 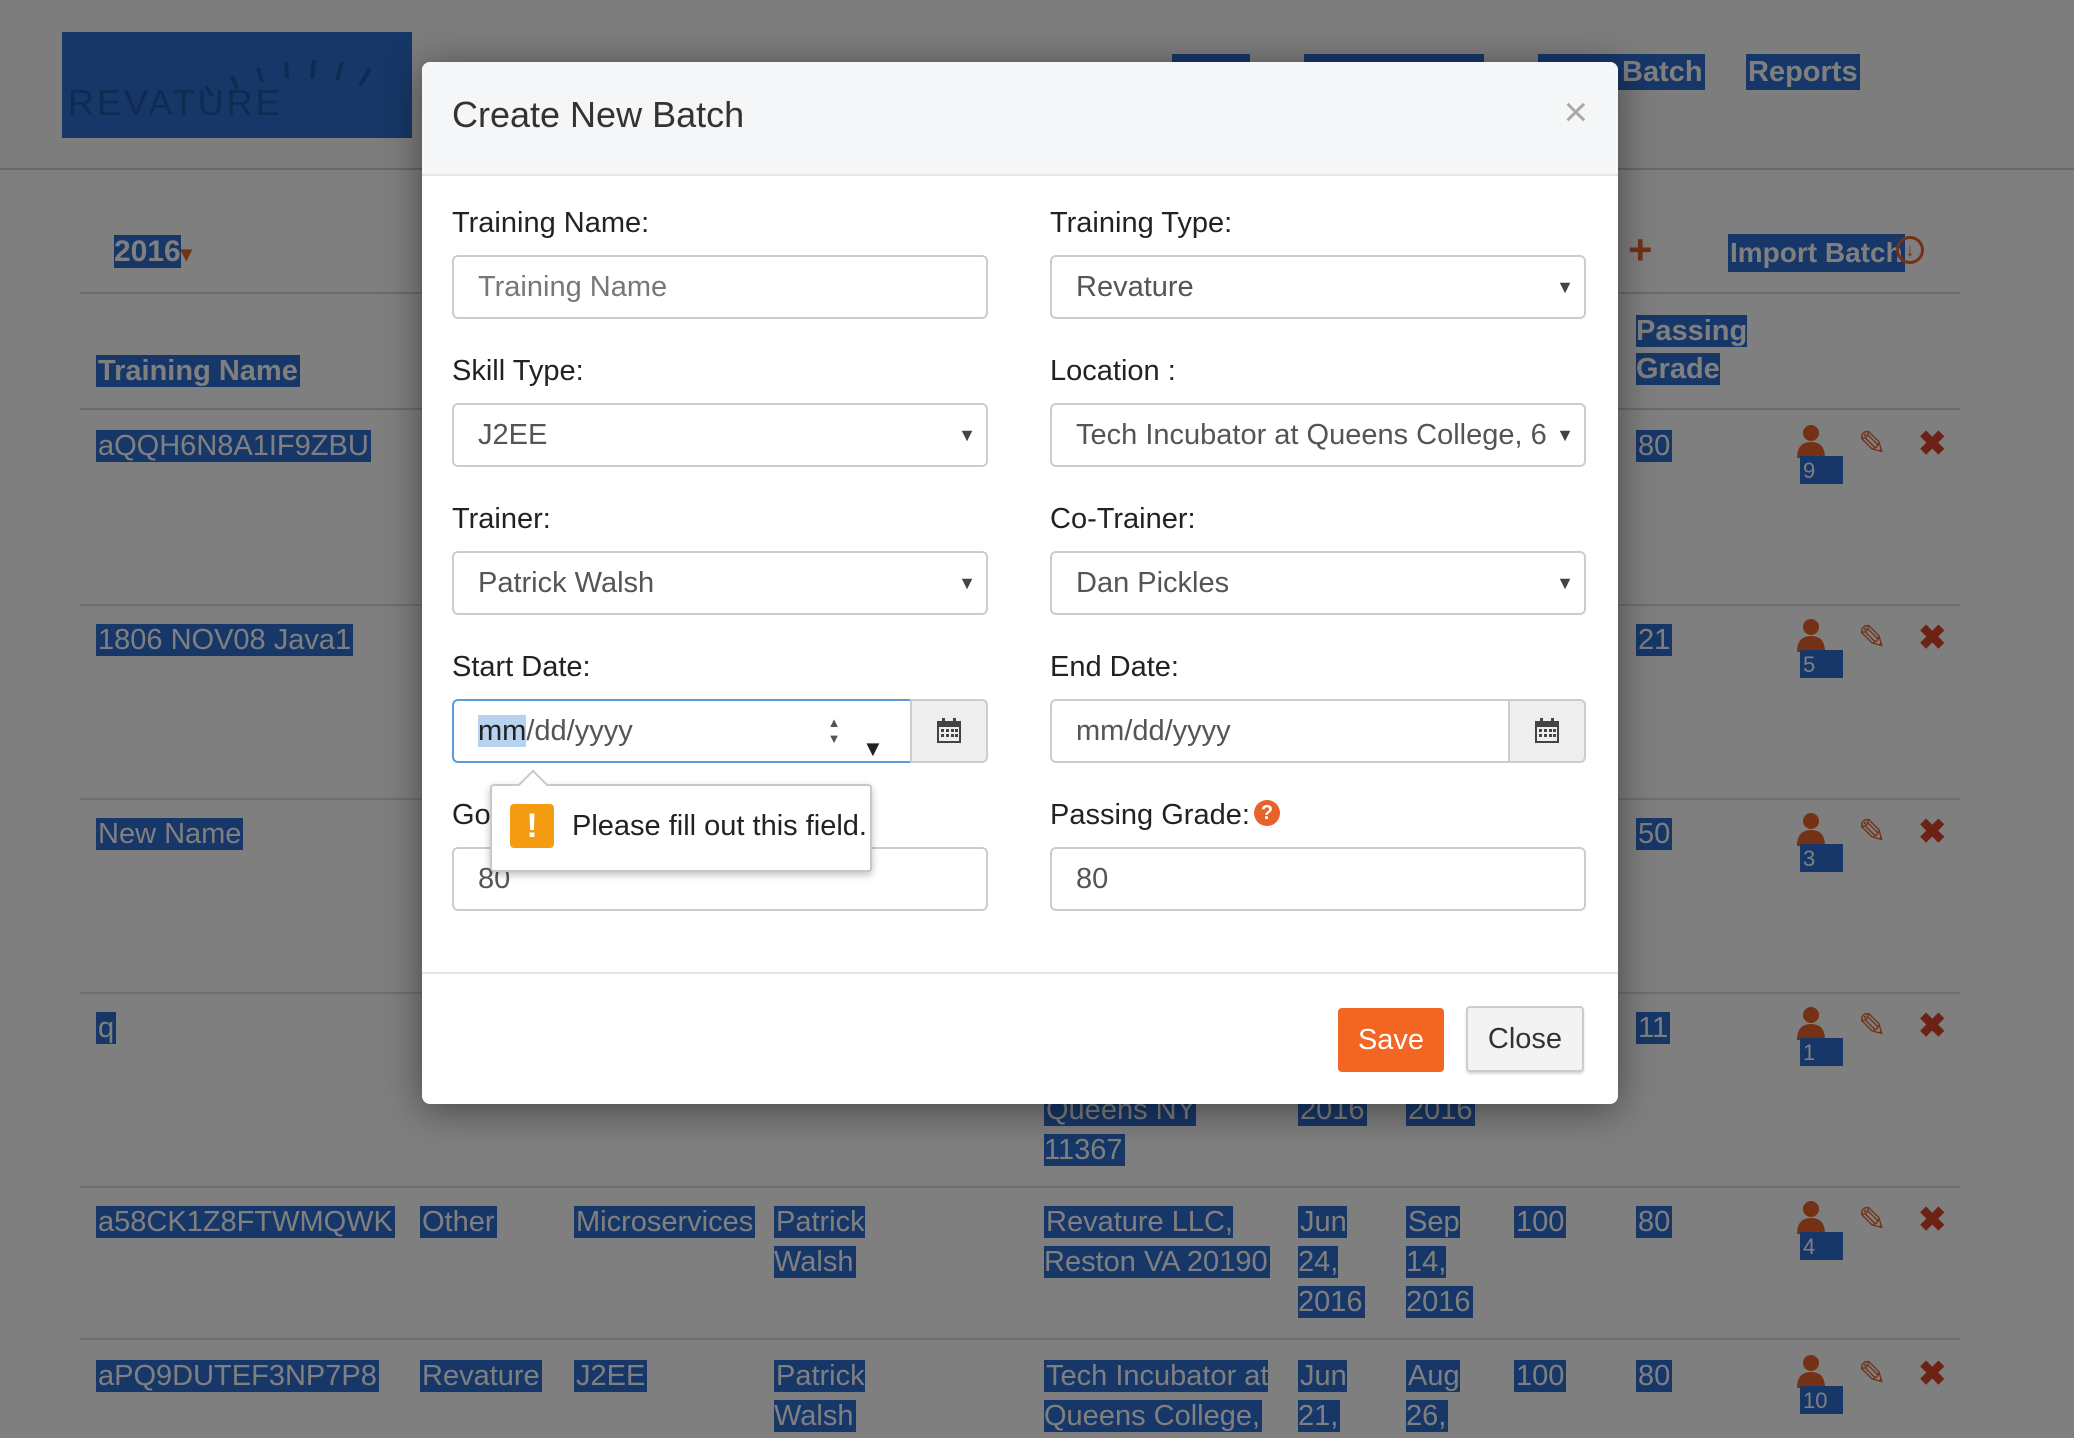 What do you see at coordinates (682, 731) in the screenshot?
I see `start-date-input: mm/dd/yyyy ▲ ▼ ▼` at bounding box center [682, 731].